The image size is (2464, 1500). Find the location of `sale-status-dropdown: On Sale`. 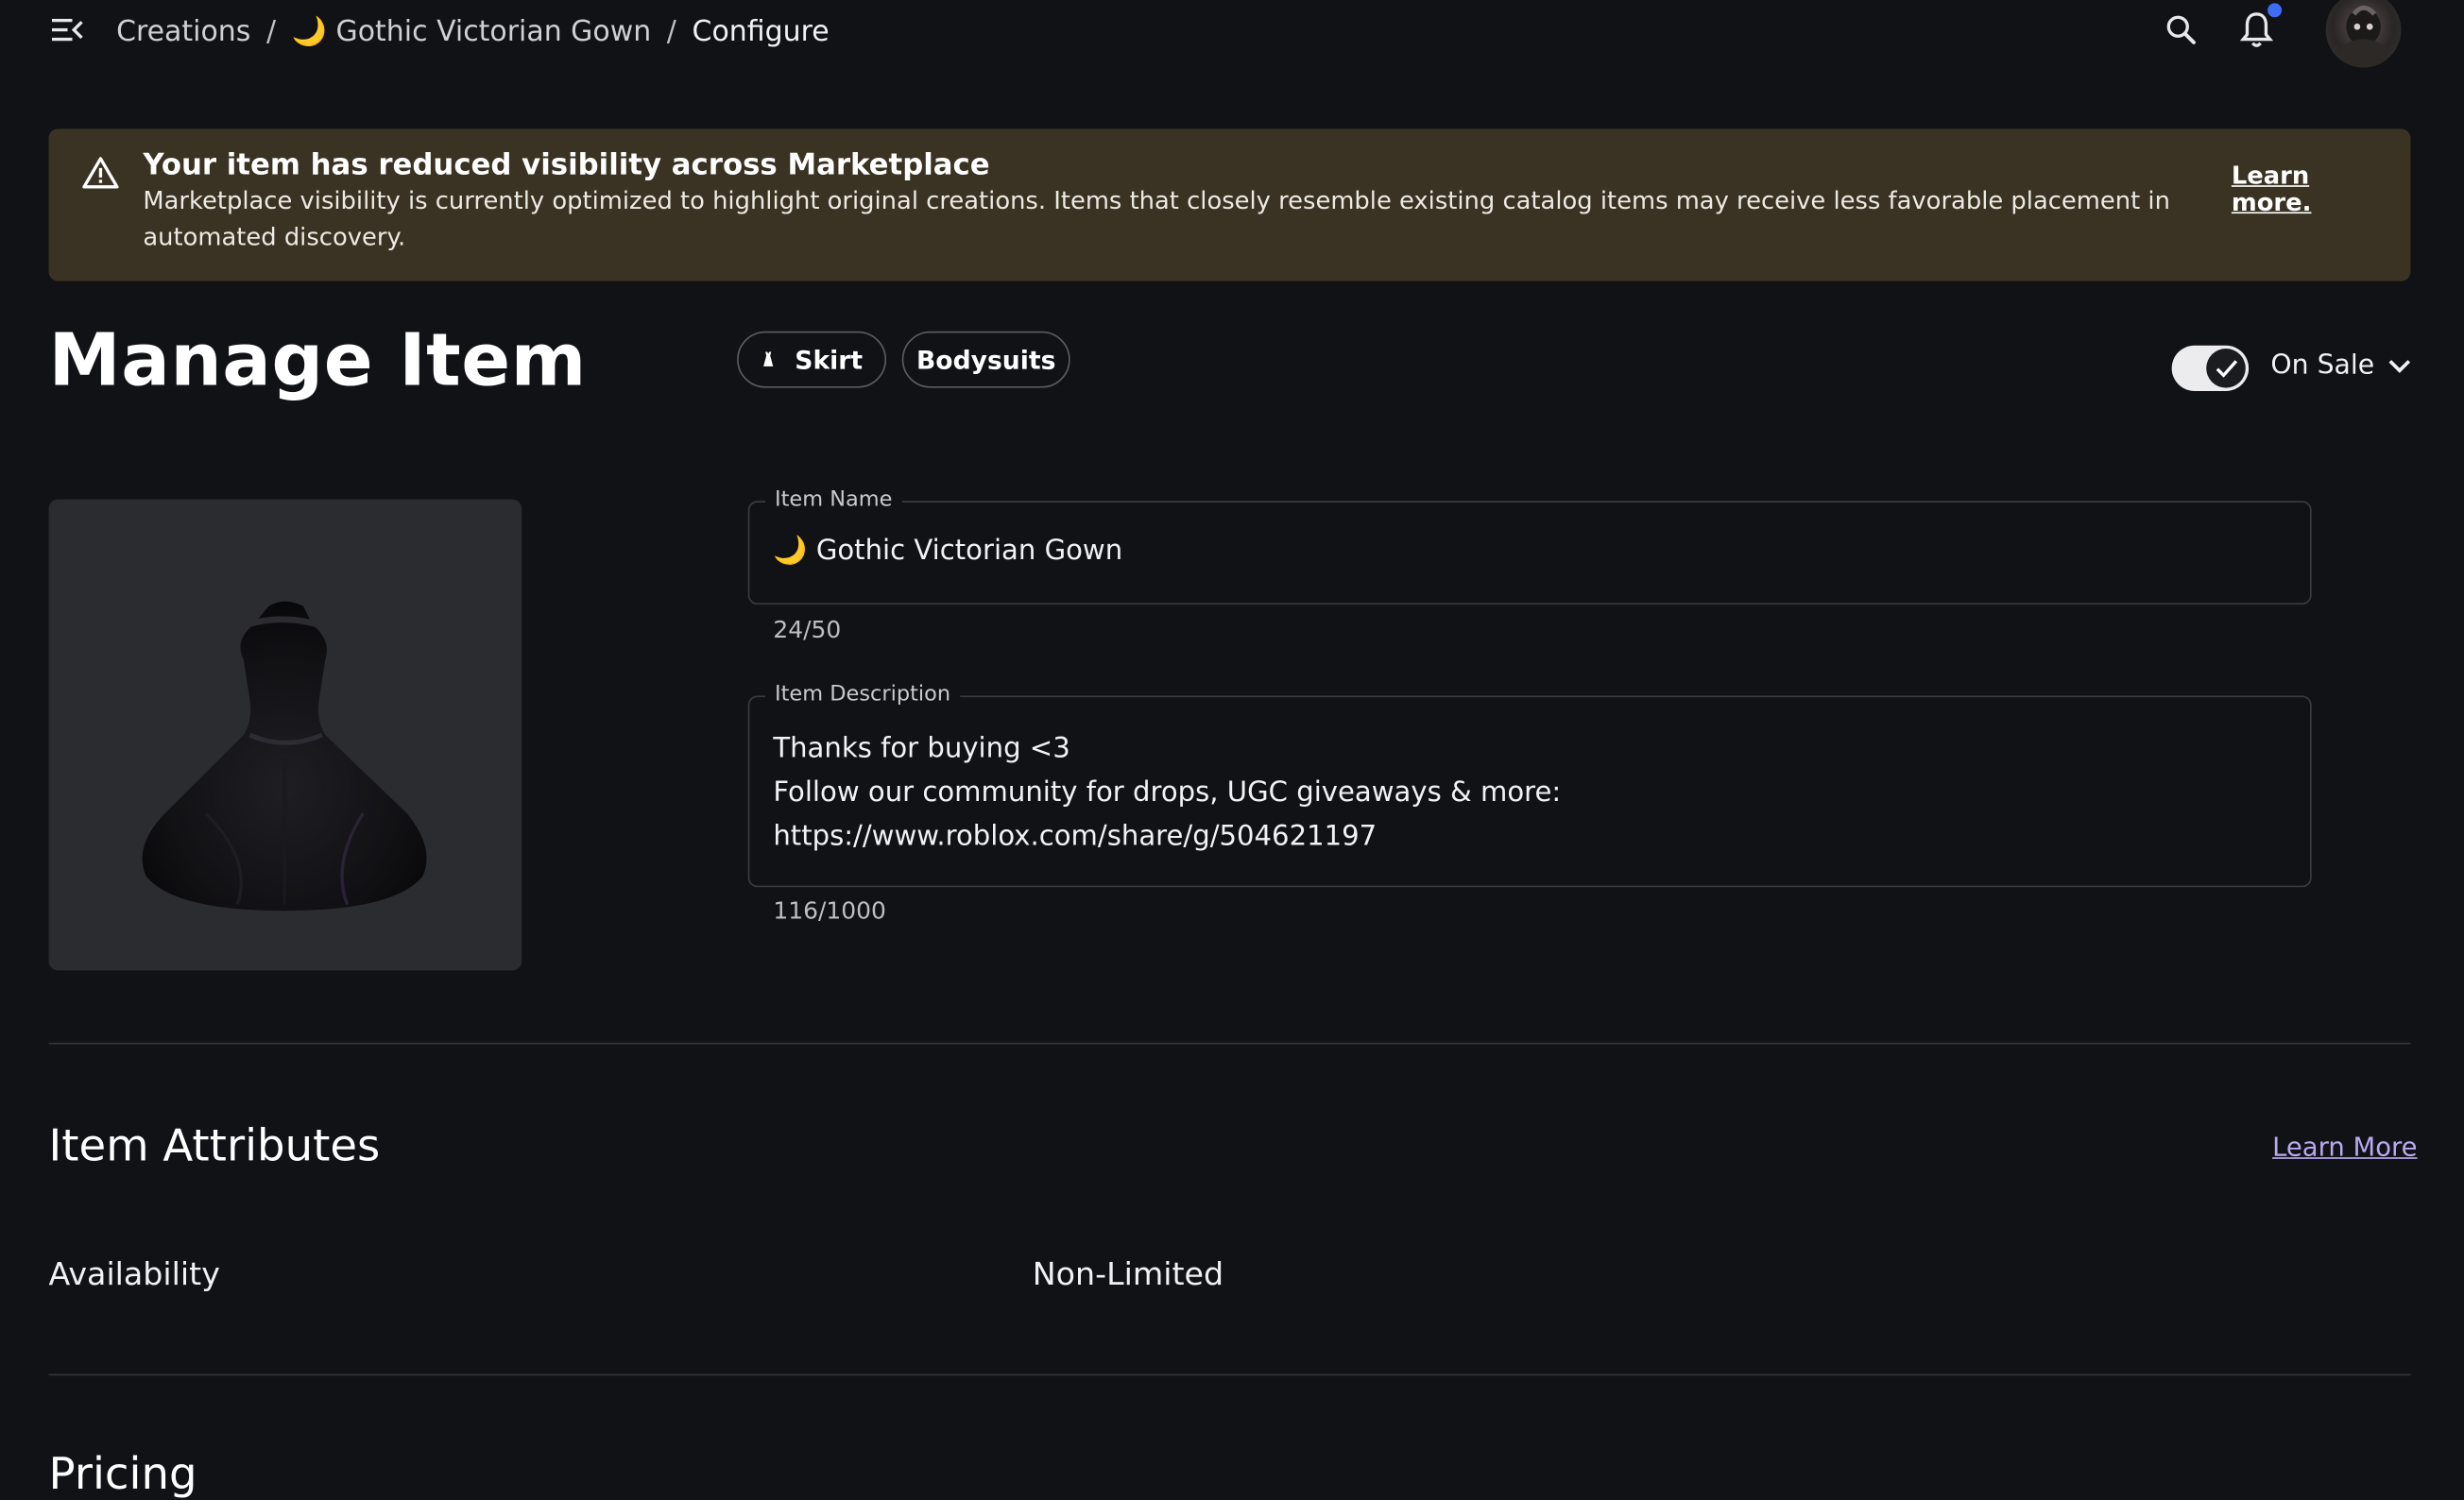

sale-status-dropdown: On Sale is located at coordinates (2341, 366).